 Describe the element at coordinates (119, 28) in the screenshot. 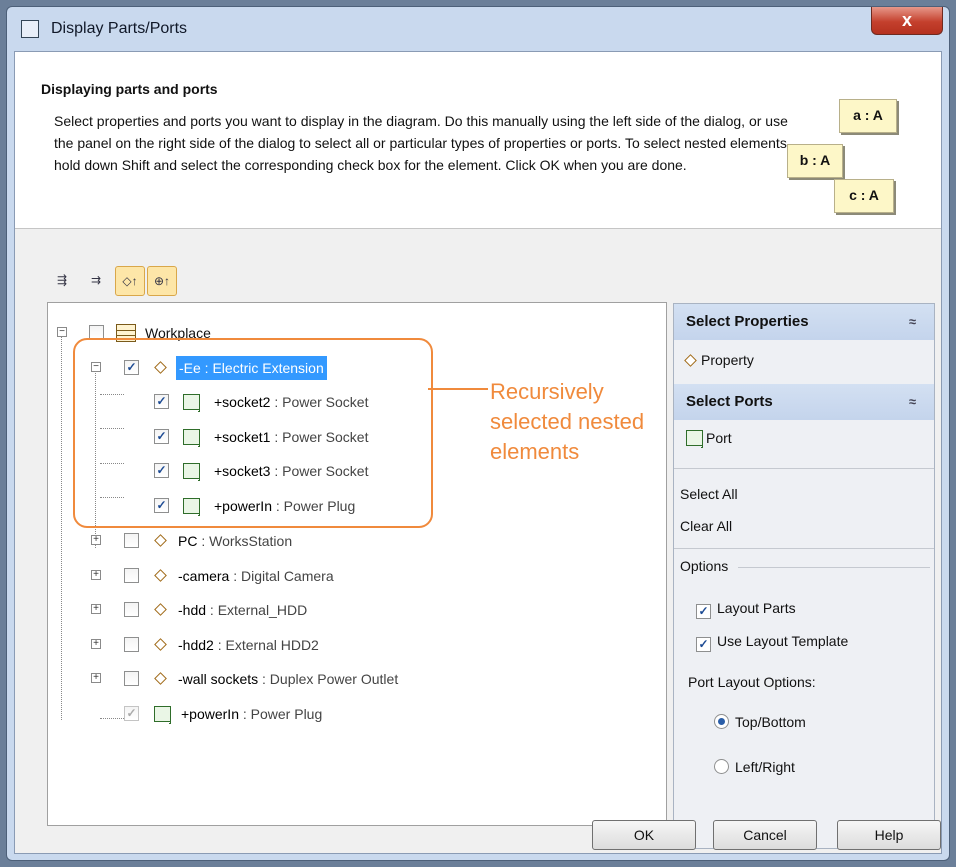

I see `window-title: Display Parts/Ports` at that location.